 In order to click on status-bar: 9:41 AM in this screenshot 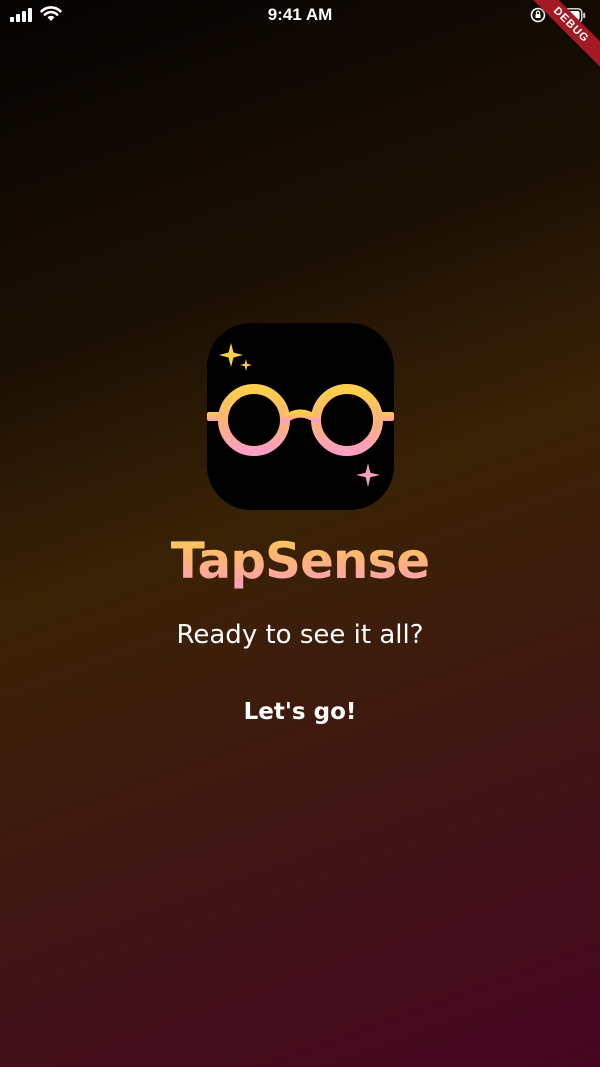, I will do `click(300, 16)`.